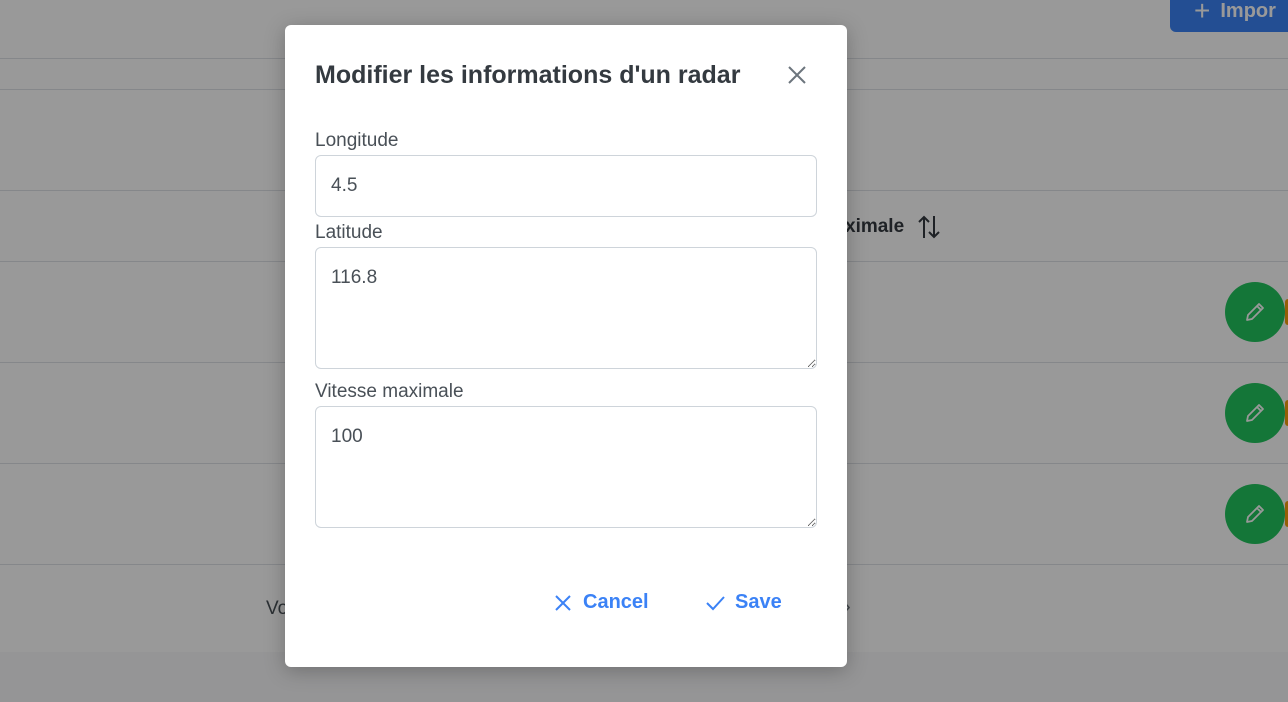 The height and width of the screenshot is (702, 1288). Describe the element at coordinates (566, 308) in the screenshot. I see `latitude-input: 116.8` at that location.